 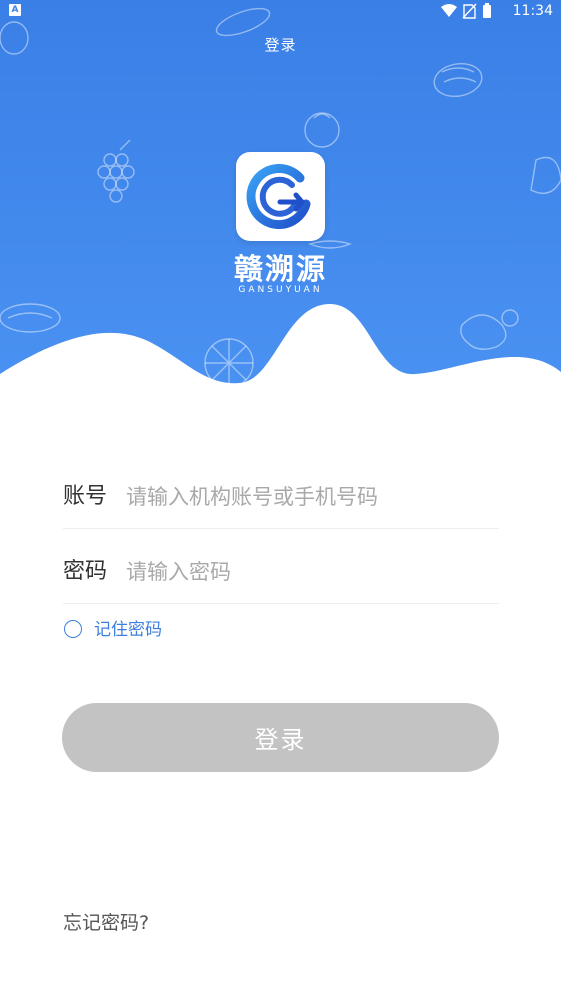 What do you see at coordinates (280, 12) in the screenshot?
I see `status-bar: A 11:34` at bounding box center [280, 12].